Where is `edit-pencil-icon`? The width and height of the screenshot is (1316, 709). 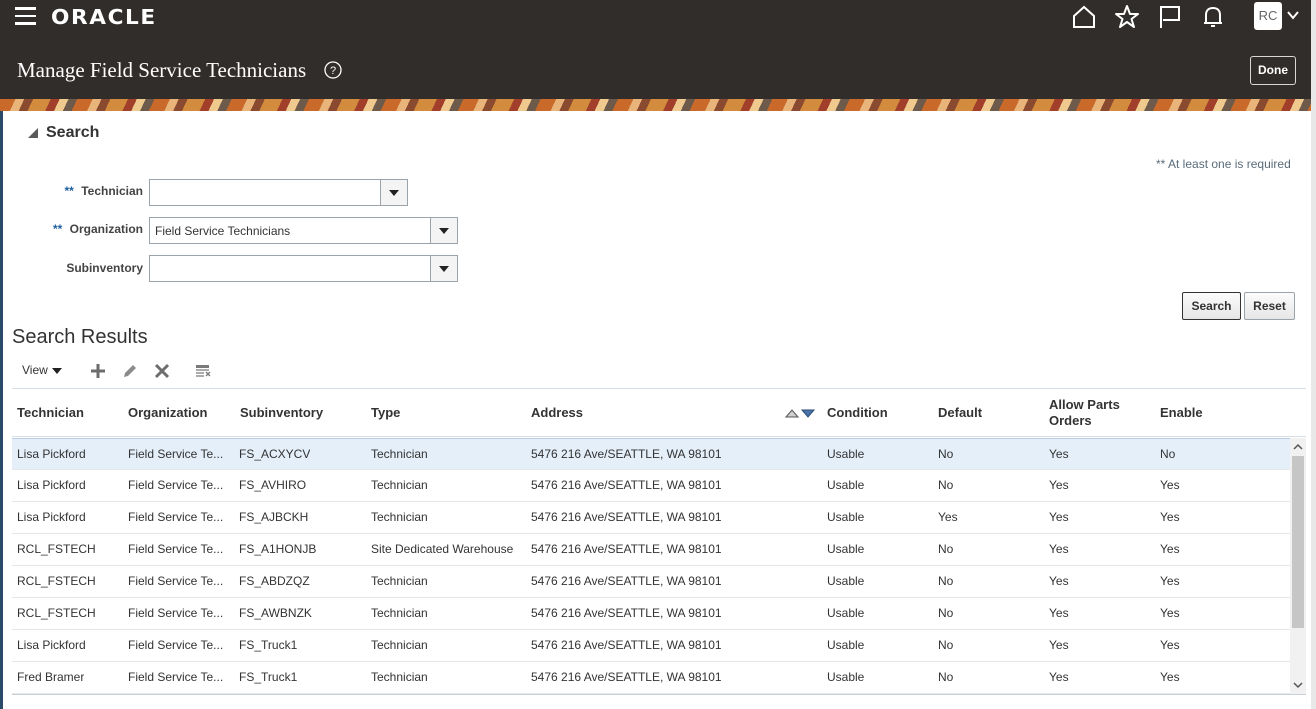
edit-pencil-icon is located at coordinates (130, 371).